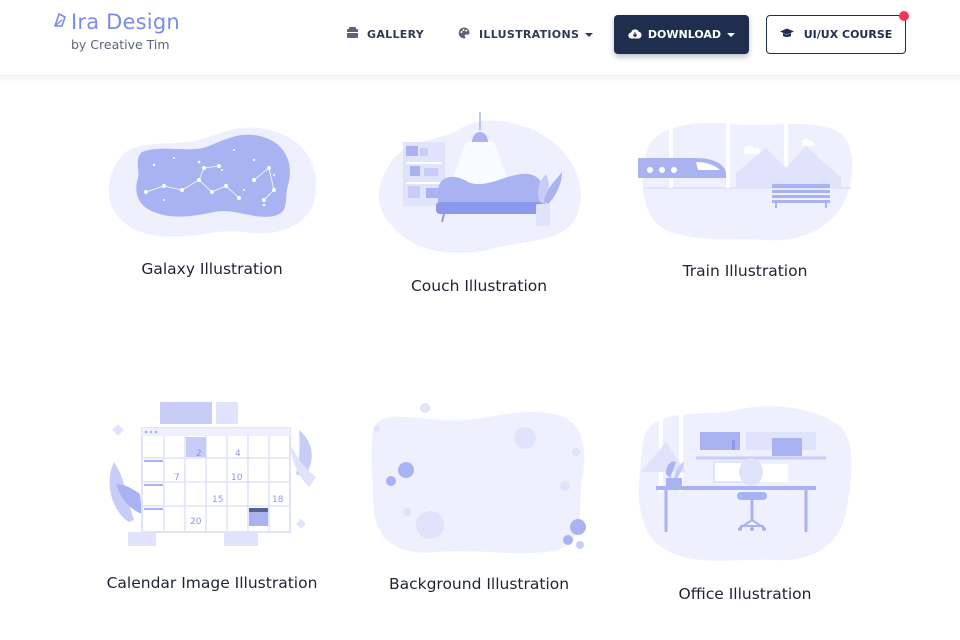  What do you see at coordinates (479, 584) in the screenshot?
I see `card-caption-background: Background Illustration` at bounding box center [479, 584].